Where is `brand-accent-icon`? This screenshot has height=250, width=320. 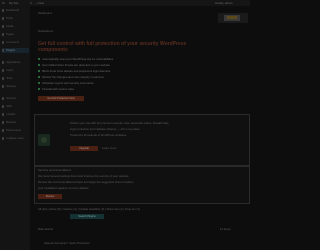 brand-accent-icon is located at coordinates (232, 17).